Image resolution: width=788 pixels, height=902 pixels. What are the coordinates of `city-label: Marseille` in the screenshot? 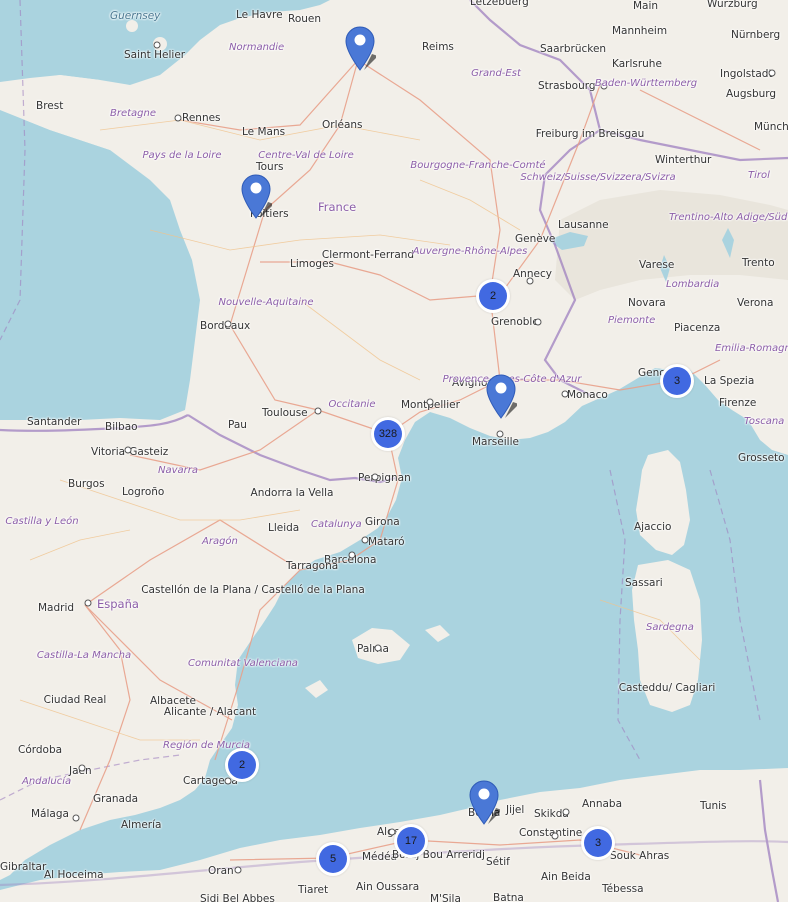 It's located at (495, 442).